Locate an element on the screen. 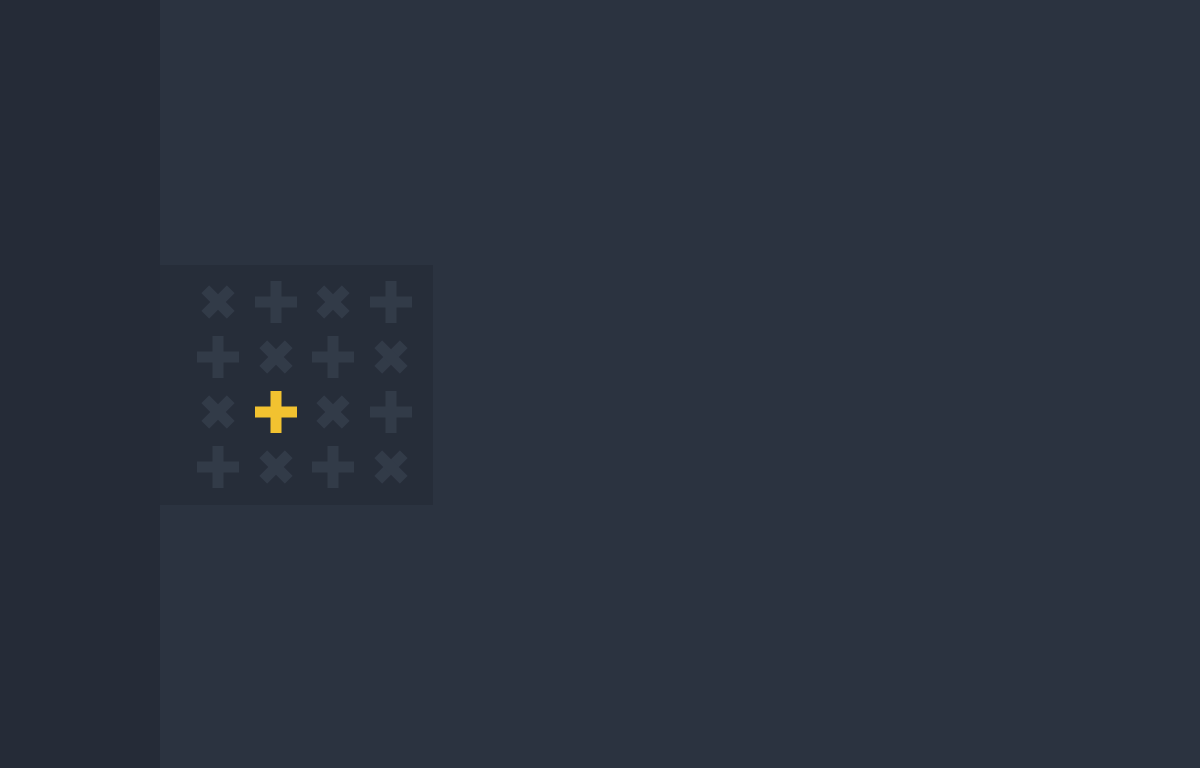  symbol-grid-panel is located at coordinates (296, 385).